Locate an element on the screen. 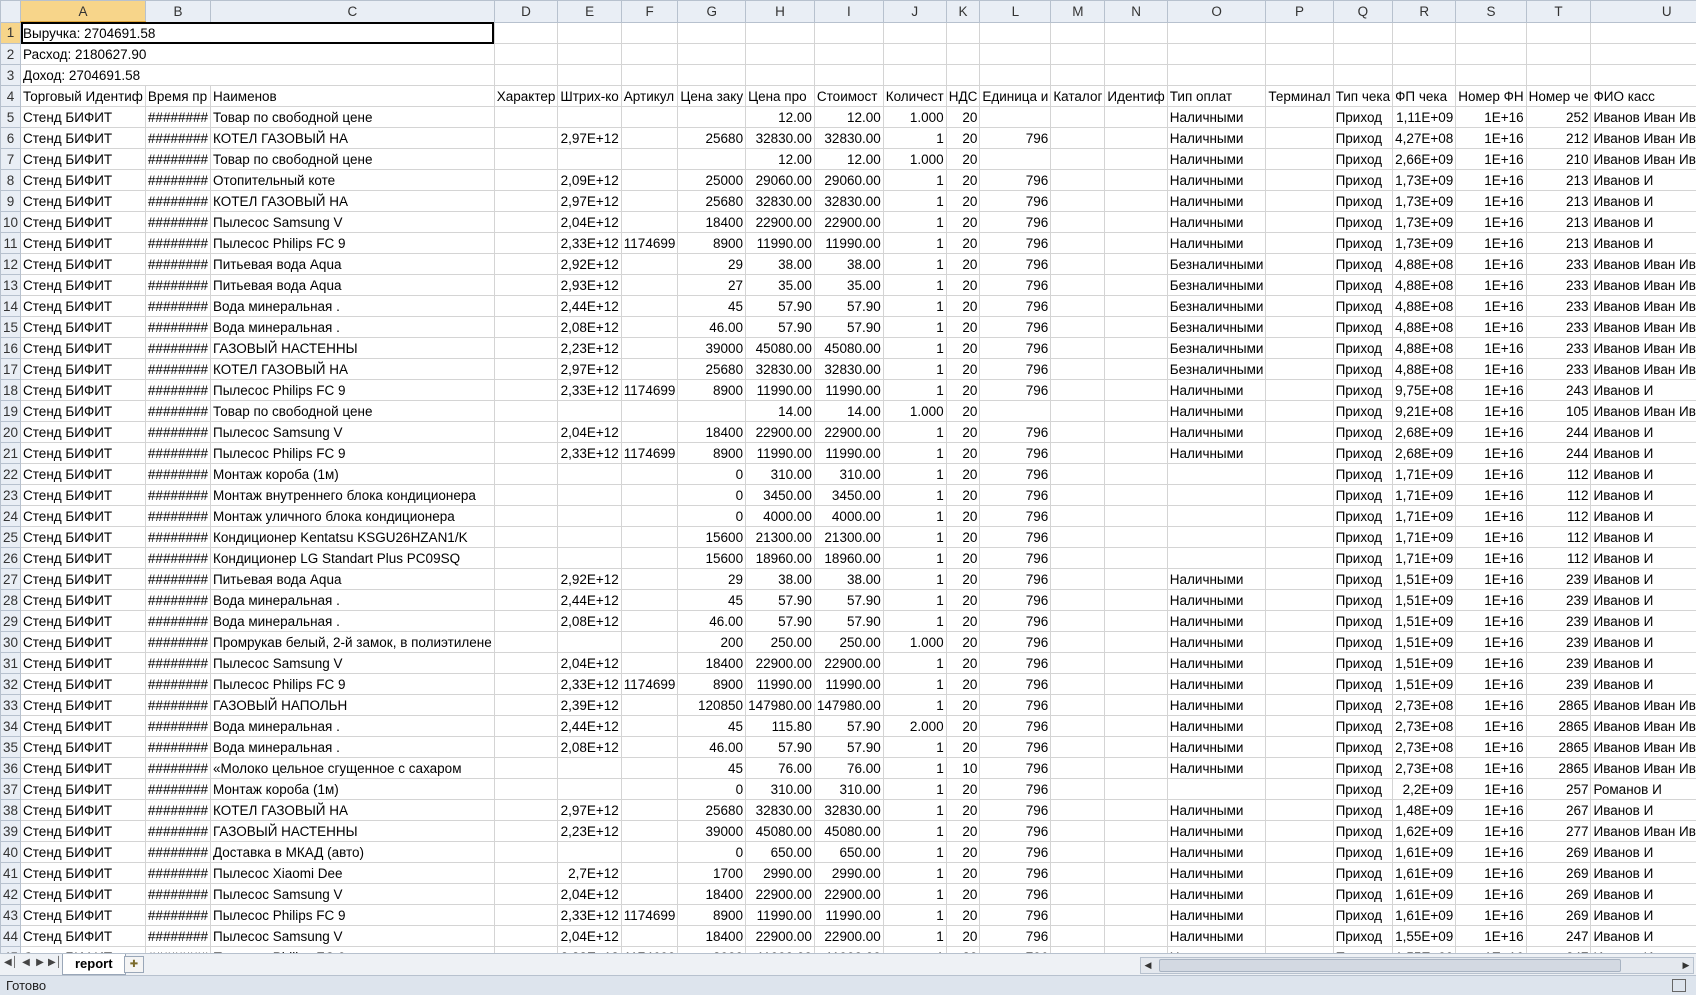 This screenshot has height=995, width=1696. data-cell: 25000 is located at coordinates (712, 180).